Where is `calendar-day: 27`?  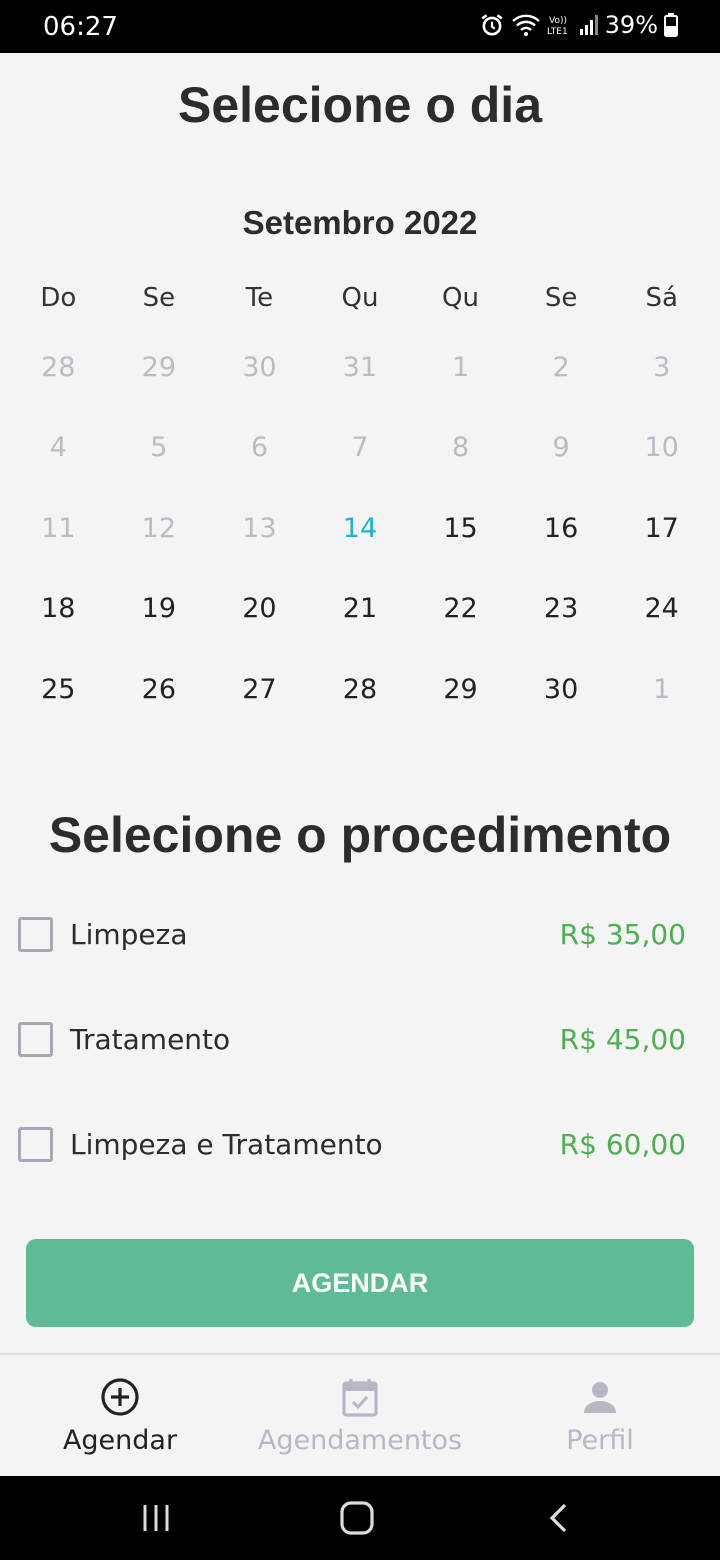
calendar-day: 27 is located at coordinates (259, 689).